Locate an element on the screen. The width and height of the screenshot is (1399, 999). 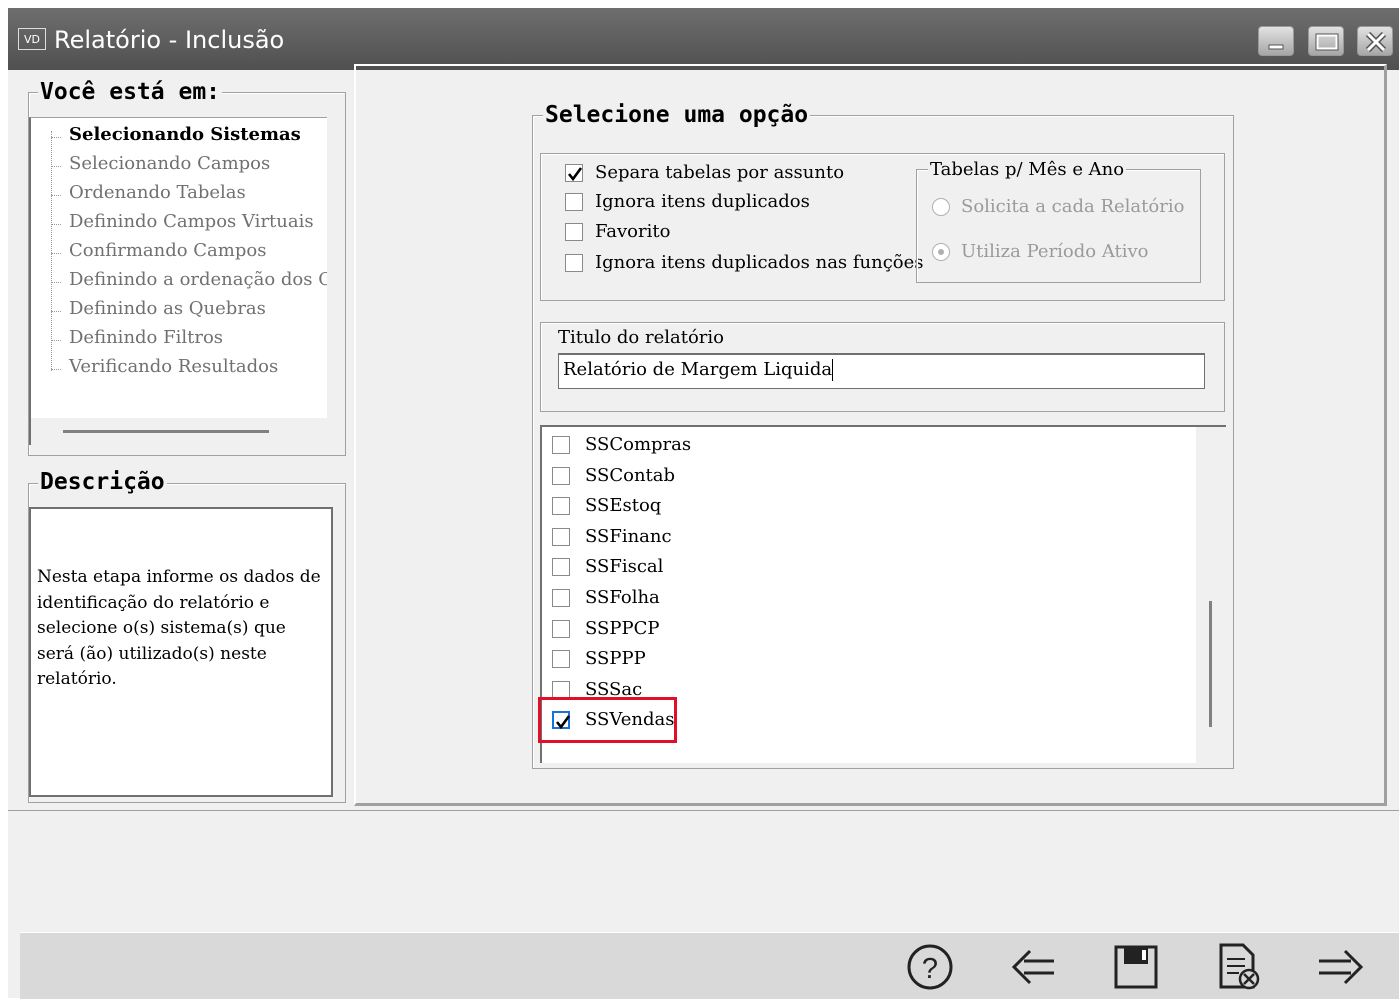
cancel-document-button is located at coordinates (1239, 965).